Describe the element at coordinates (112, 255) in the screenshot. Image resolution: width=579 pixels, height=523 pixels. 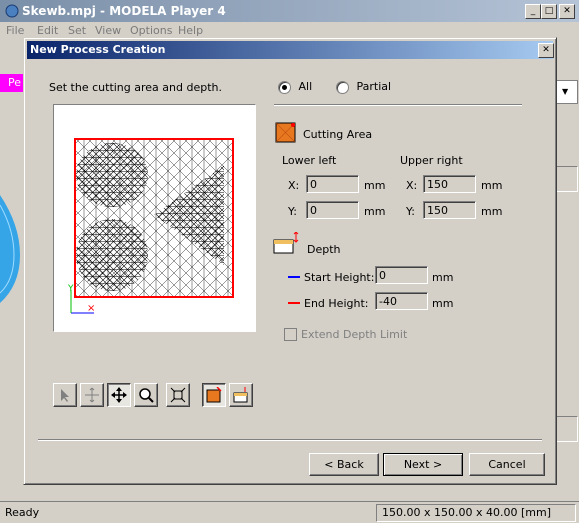
I see `mesh-lobe-bottom` at that location.